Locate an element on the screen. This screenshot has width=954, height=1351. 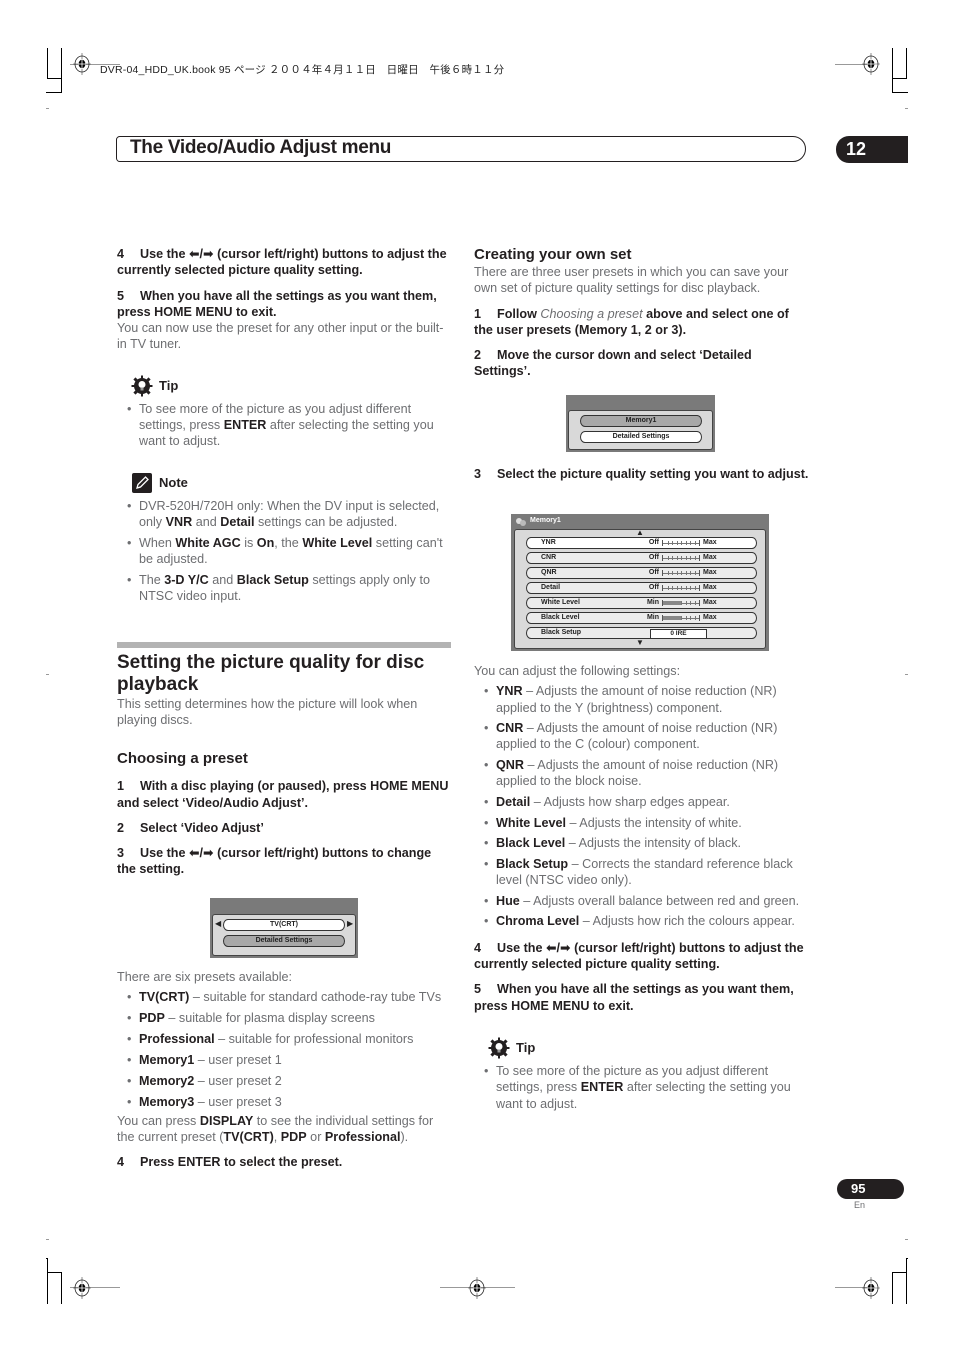
osd-setting-row: CNR Off Max is located at coordinates (641, 558).